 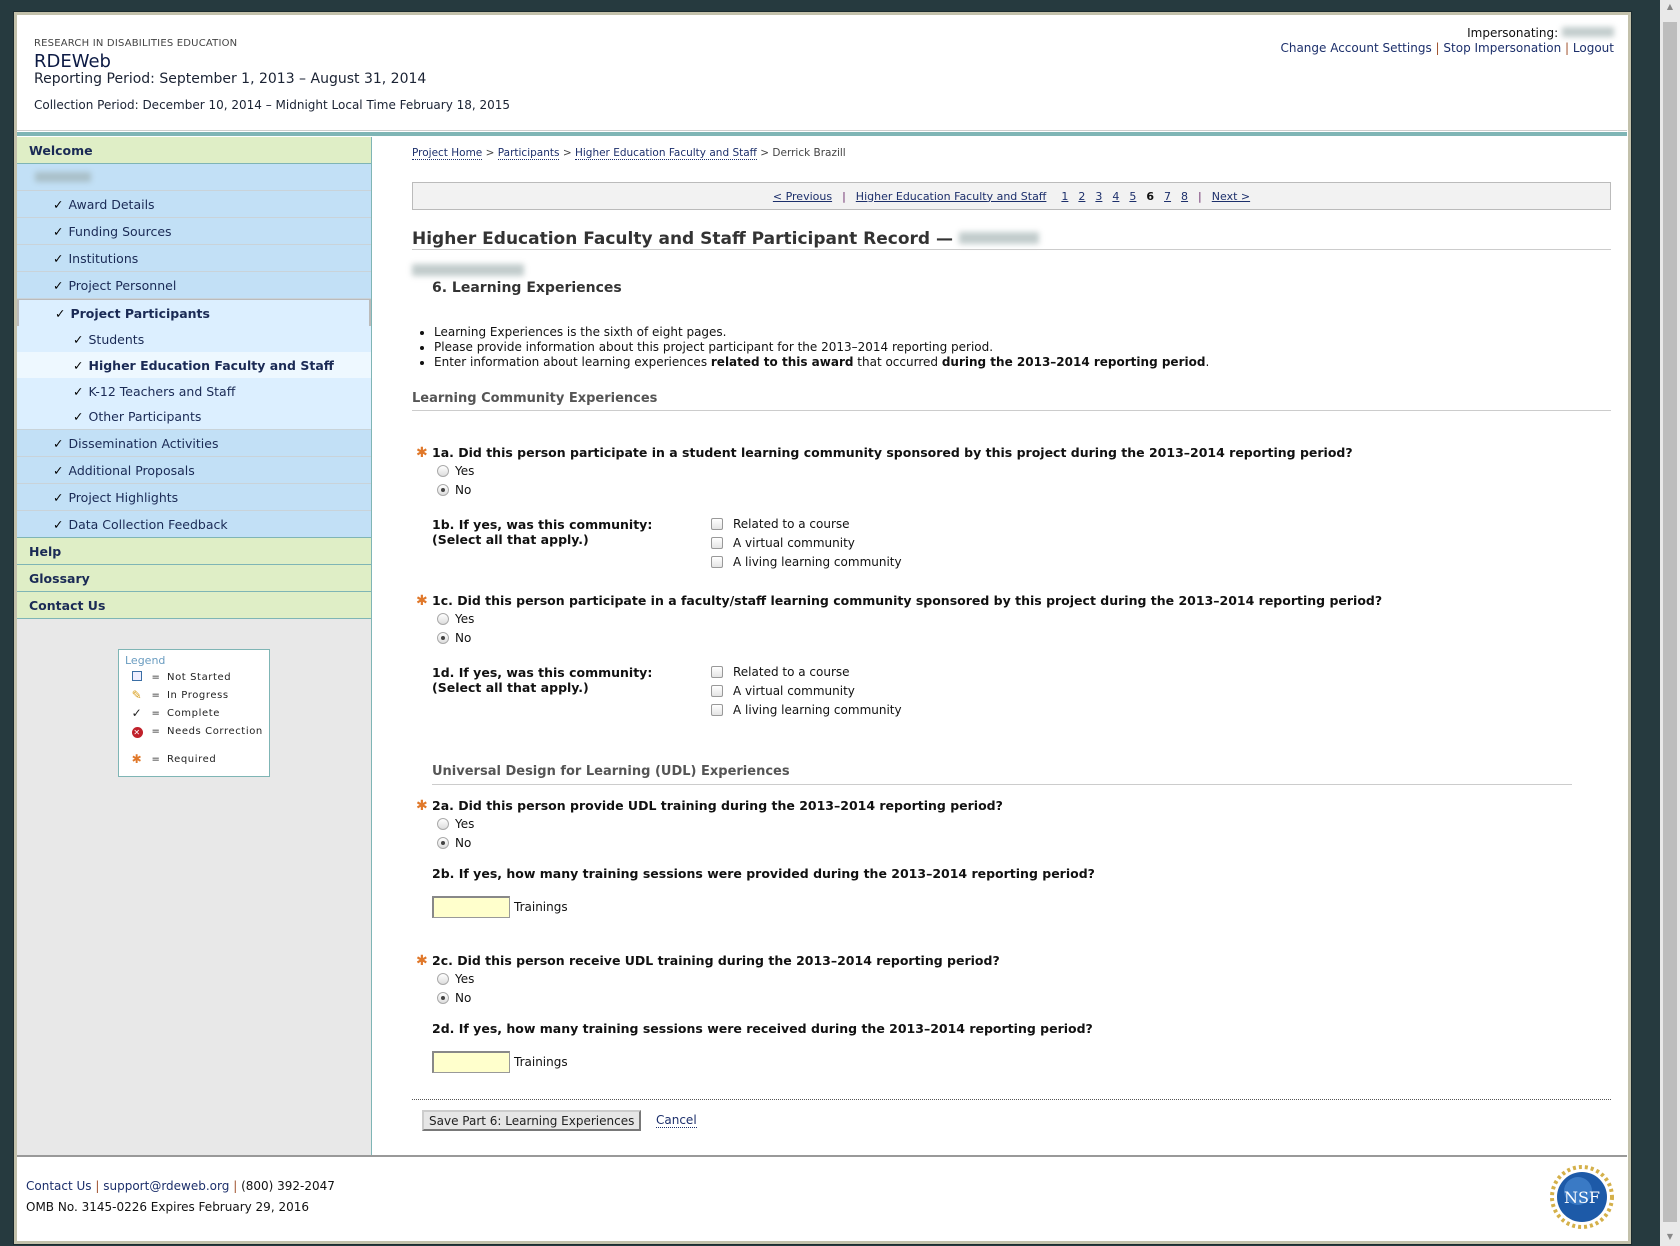 I want to click on nav-label: Other Participants, so click(x=145, y=416).